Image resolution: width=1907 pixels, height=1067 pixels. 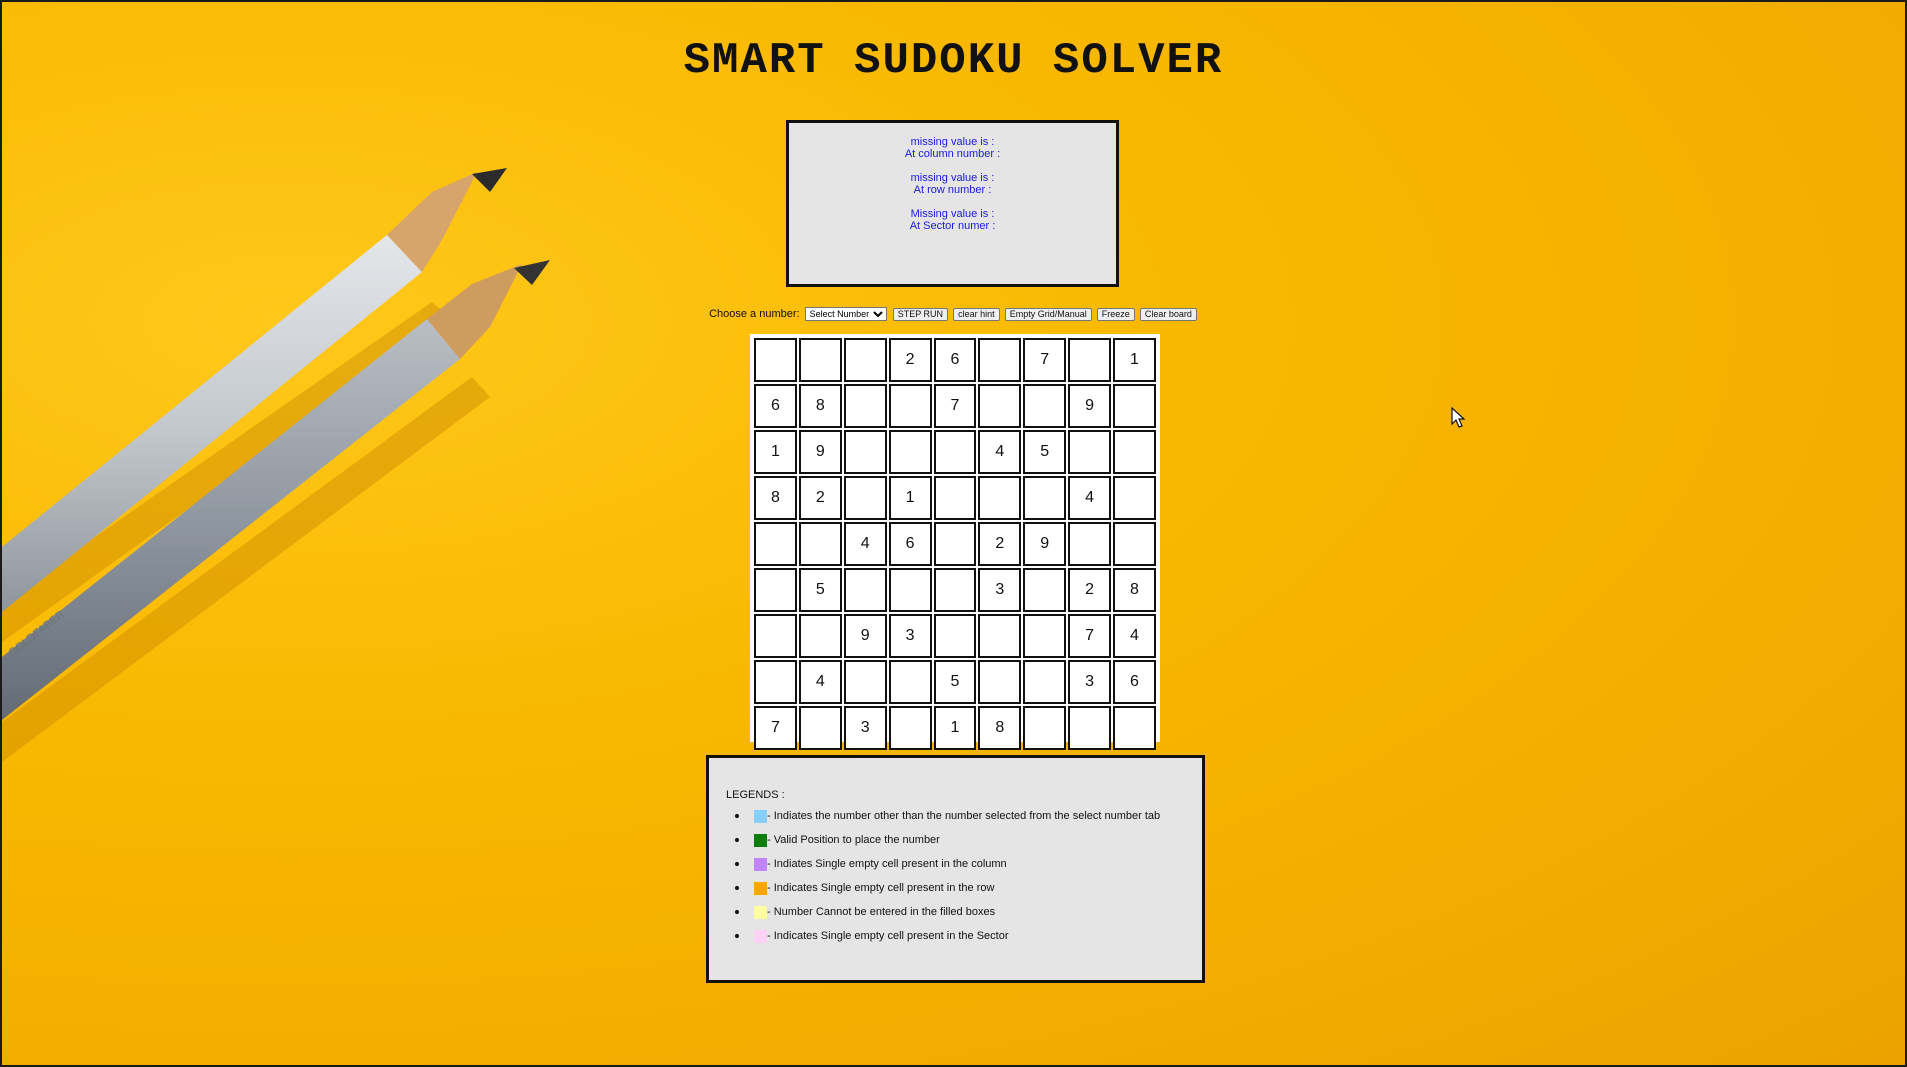 I want to click on sudoku-board: 267168791945821446295328937445367318, so click(x=955, y=542).